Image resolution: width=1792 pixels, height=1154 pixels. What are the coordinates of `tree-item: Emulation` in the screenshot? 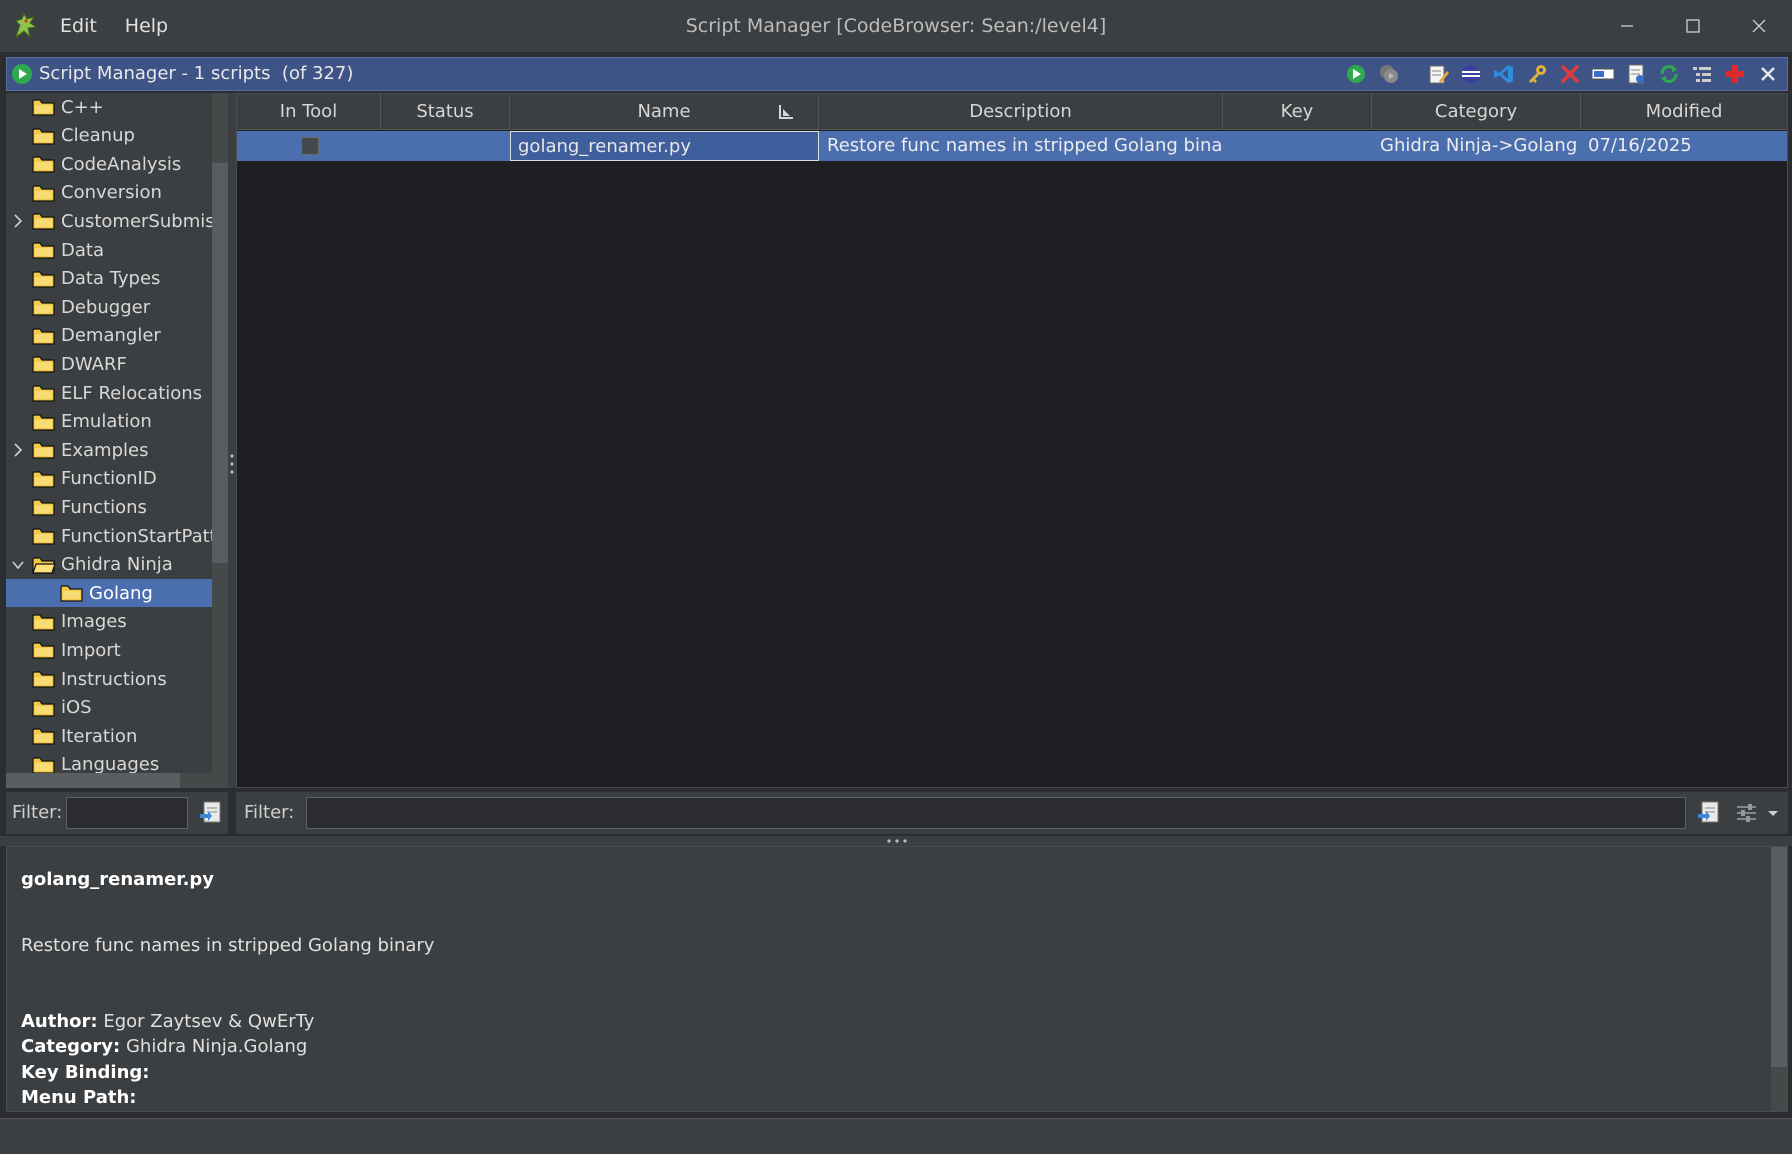 It's located at (109, 422).